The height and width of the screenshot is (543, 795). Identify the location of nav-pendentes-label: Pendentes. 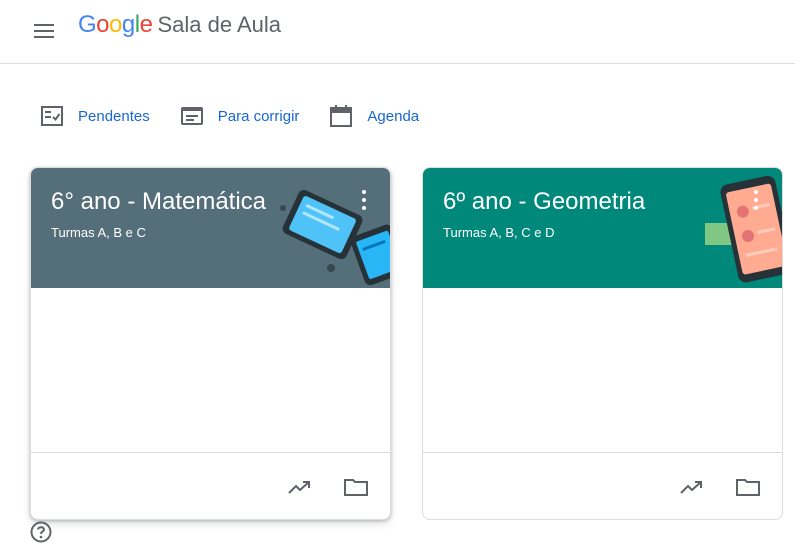
(114, 116).